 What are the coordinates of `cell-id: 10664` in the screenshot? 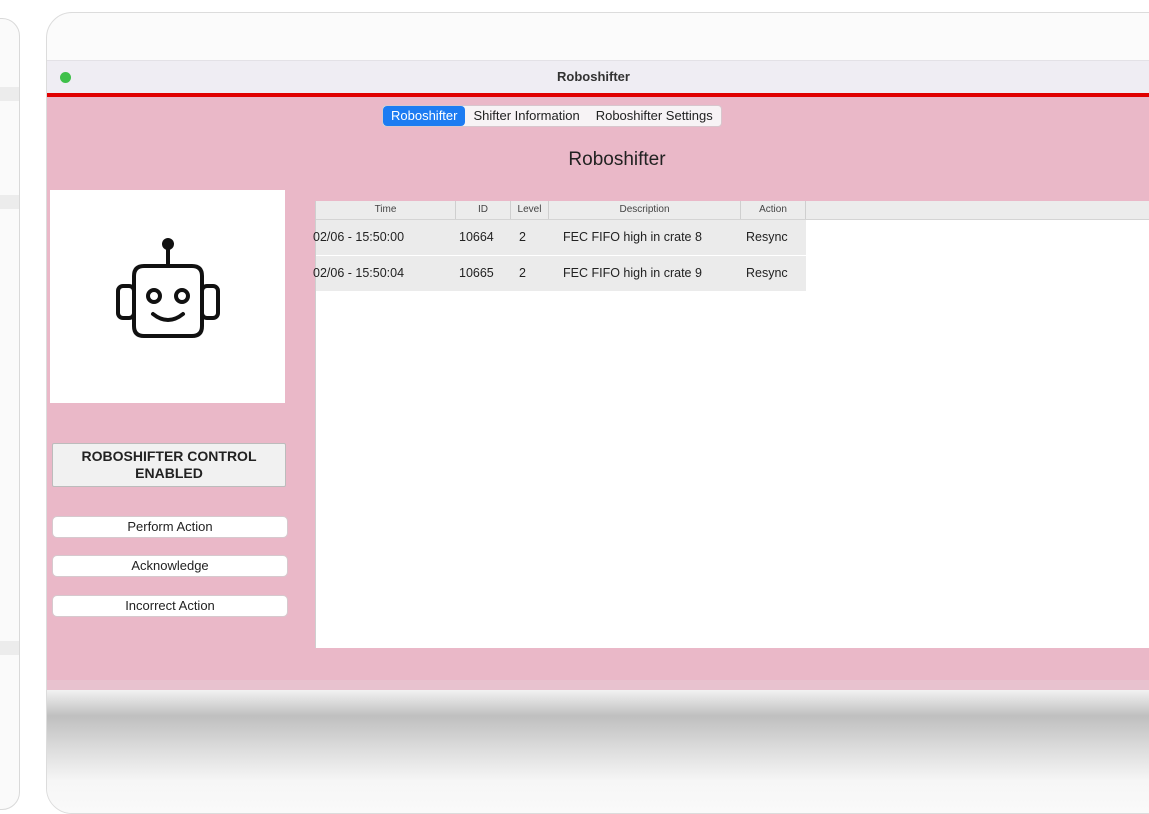 It's located at (476, 237).